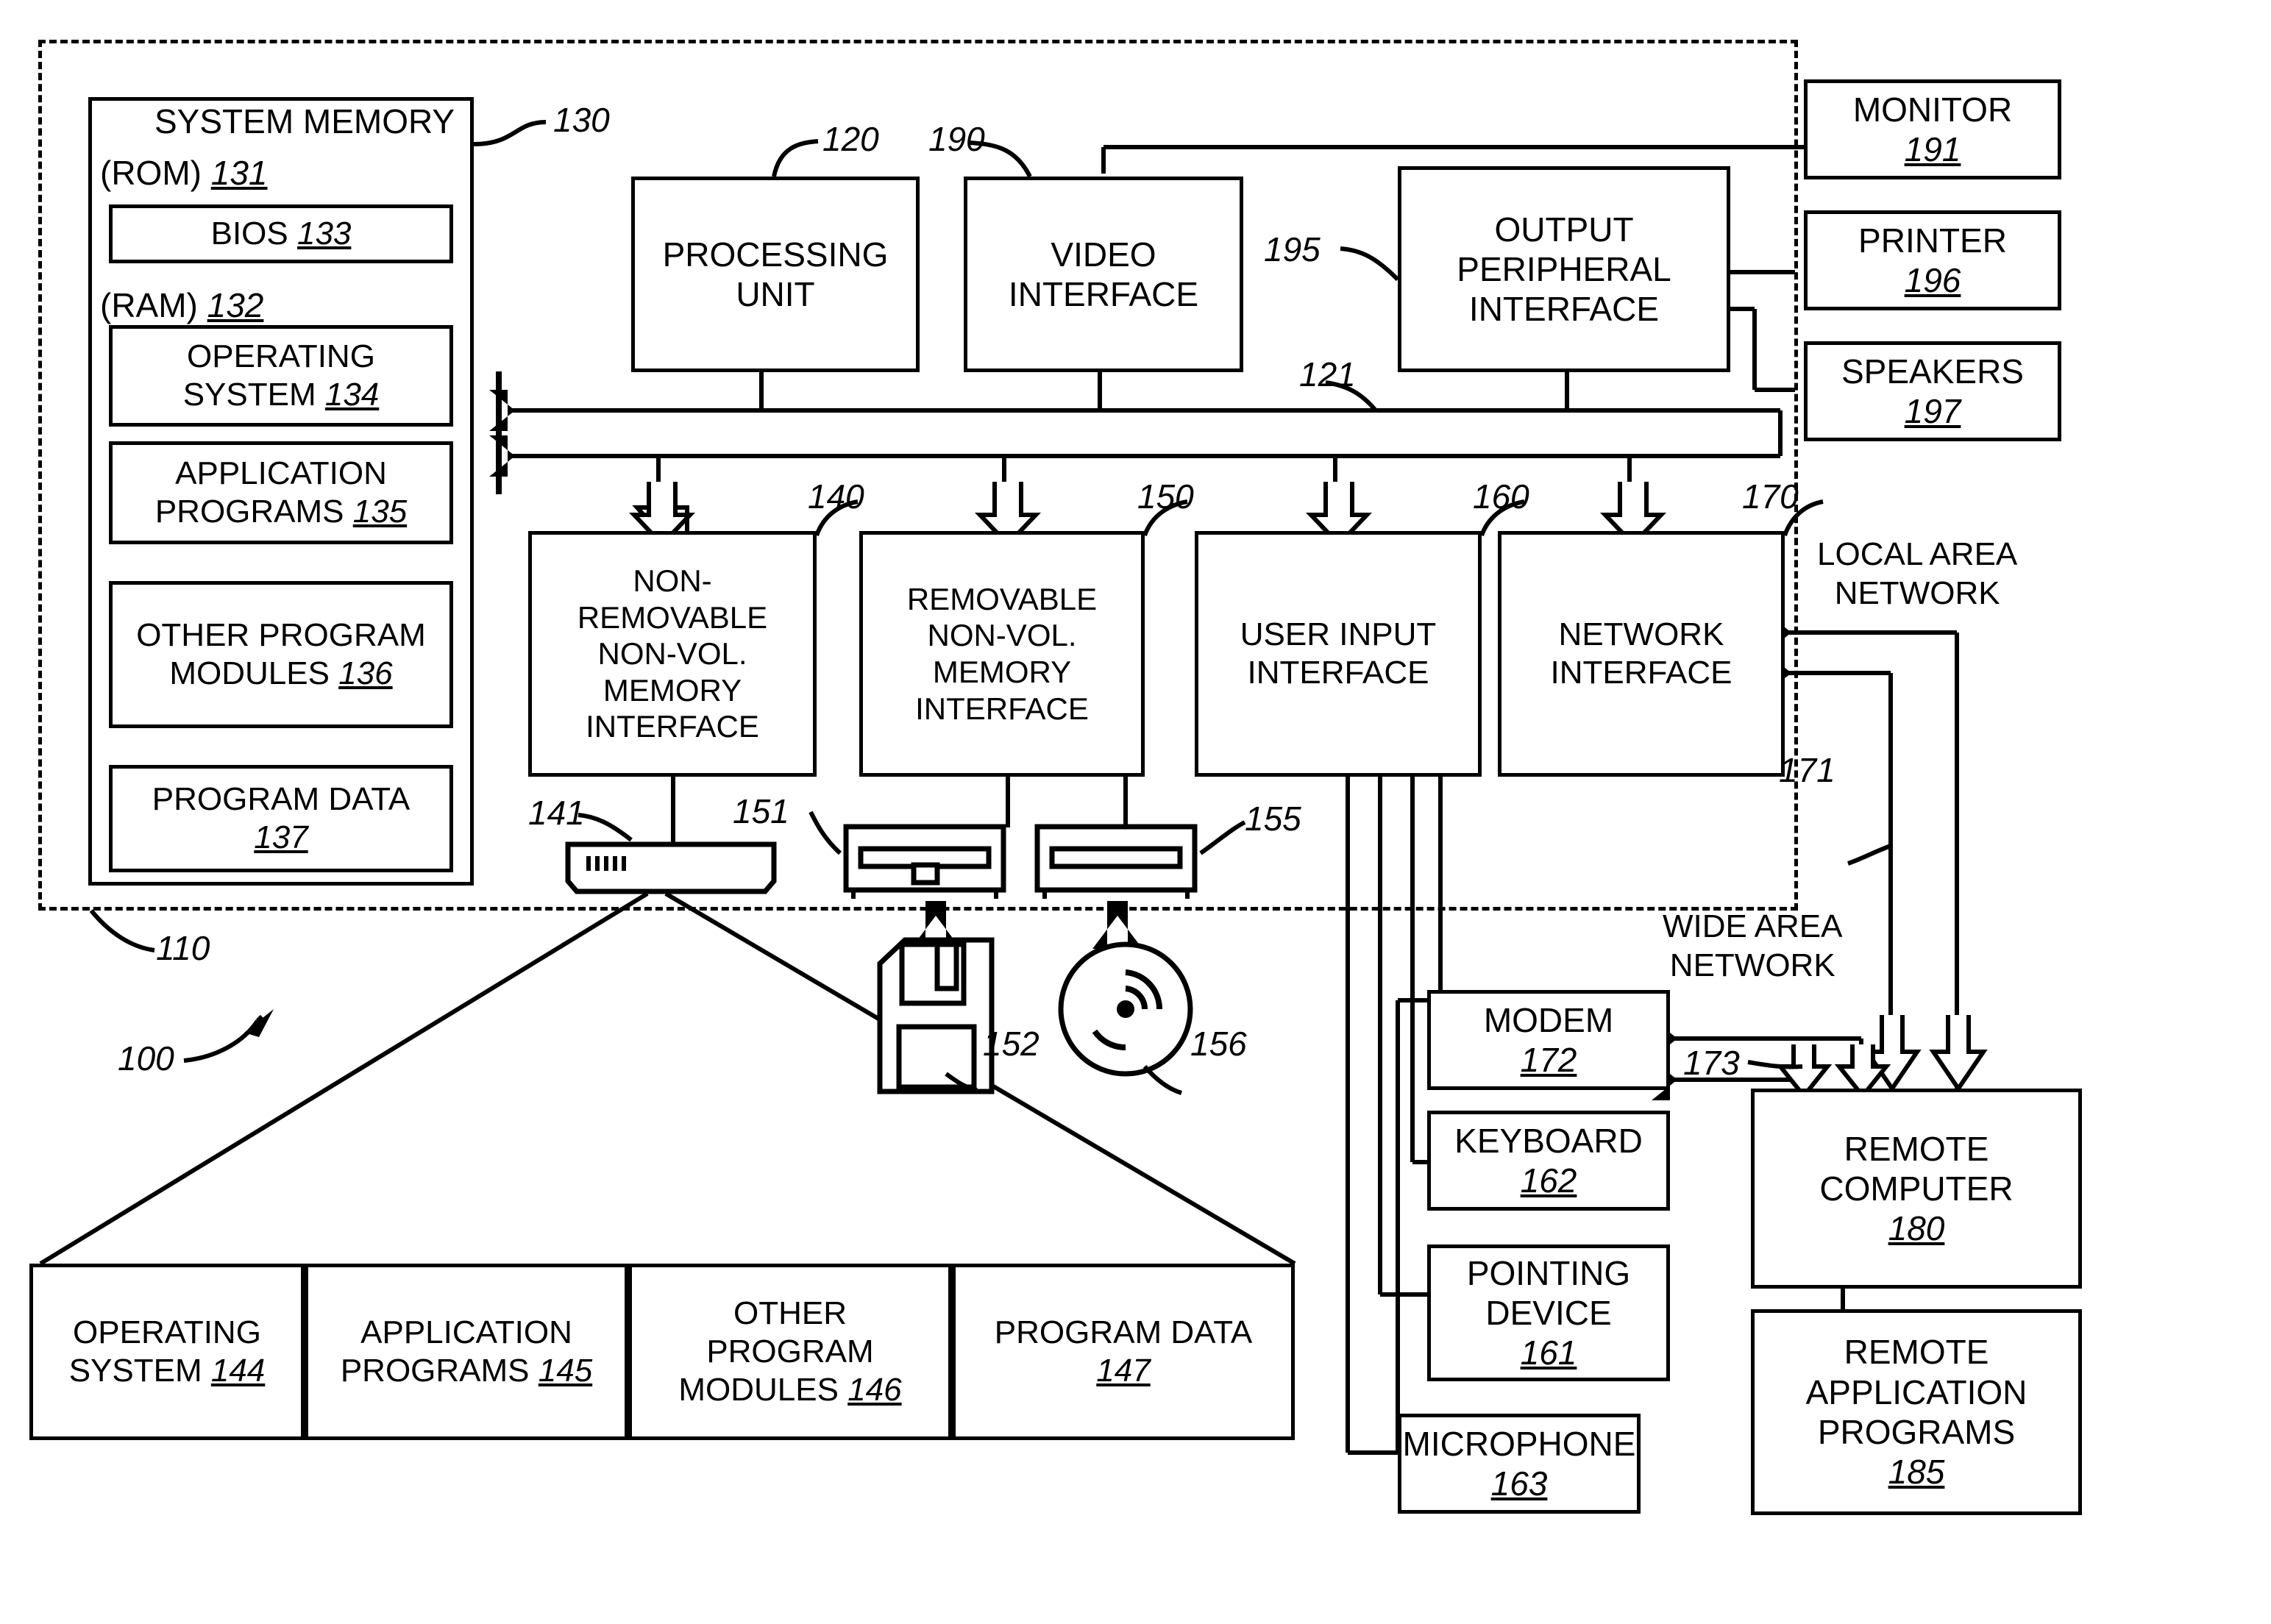  What do you see at coordinates (1807, 770) in the screenshot?
I see `ref-171: 171` at bounding box center [1807, 770].